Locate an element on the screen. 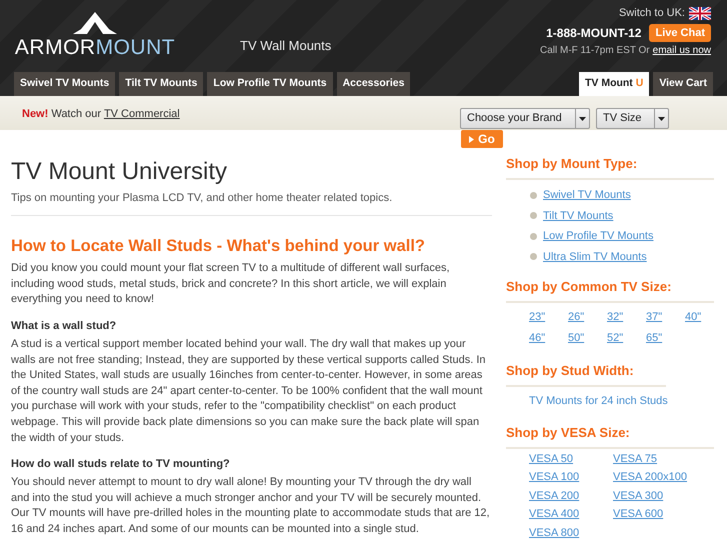  question-heading: How do wall studs relate to TV mounting? is located at coordinates (120, 464).